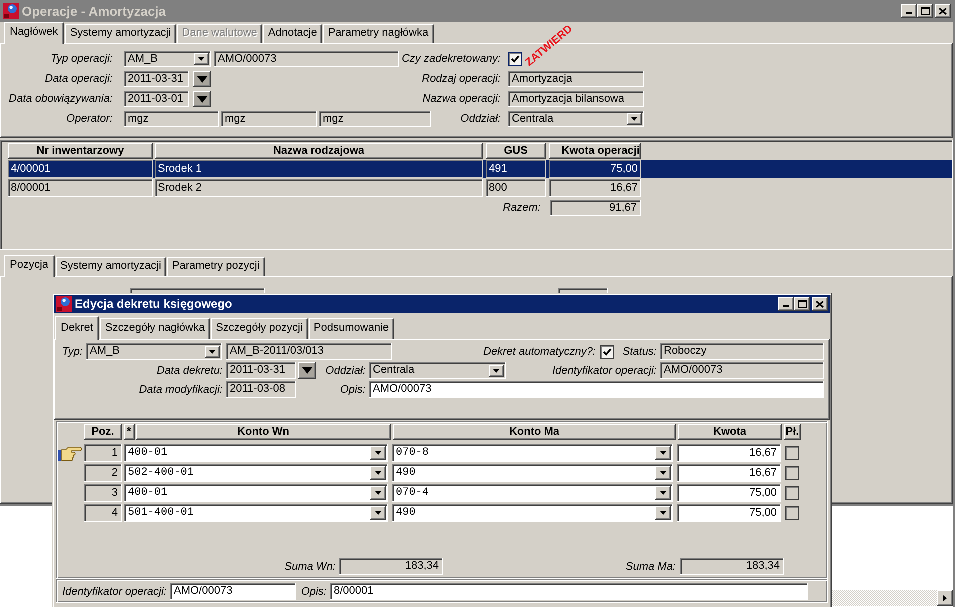 The image size is (955, 607). Describe the element at coordinates (103, 432) in the screenshot. I see `column-header: Poz.` at that location.